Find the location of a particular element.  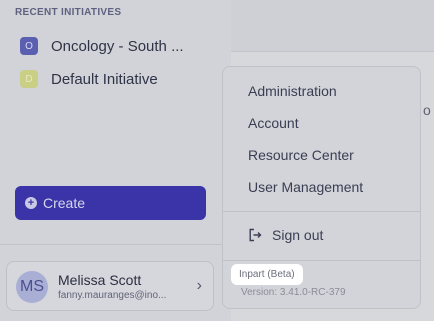

sidebar-divider is located at coordinates (115, 244).